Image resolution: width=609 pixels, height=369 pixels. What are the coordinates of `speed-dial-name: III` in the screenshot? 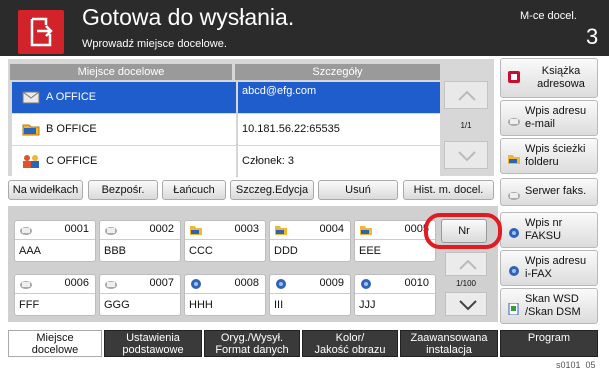 It's located at (279, 305).